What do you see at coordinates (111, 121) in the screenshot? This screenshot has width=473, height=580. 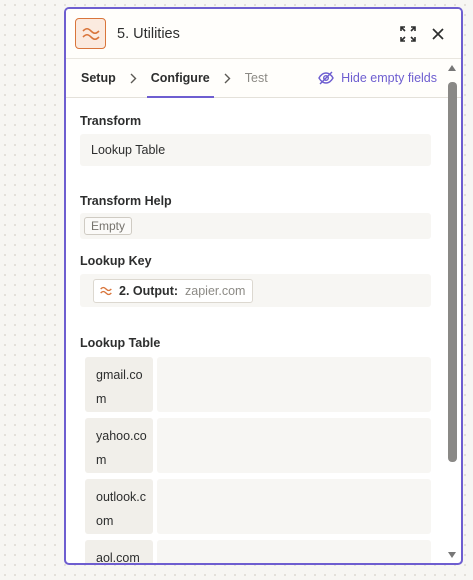 I see `transform-label: Transform` at bounding box center [111, 121].